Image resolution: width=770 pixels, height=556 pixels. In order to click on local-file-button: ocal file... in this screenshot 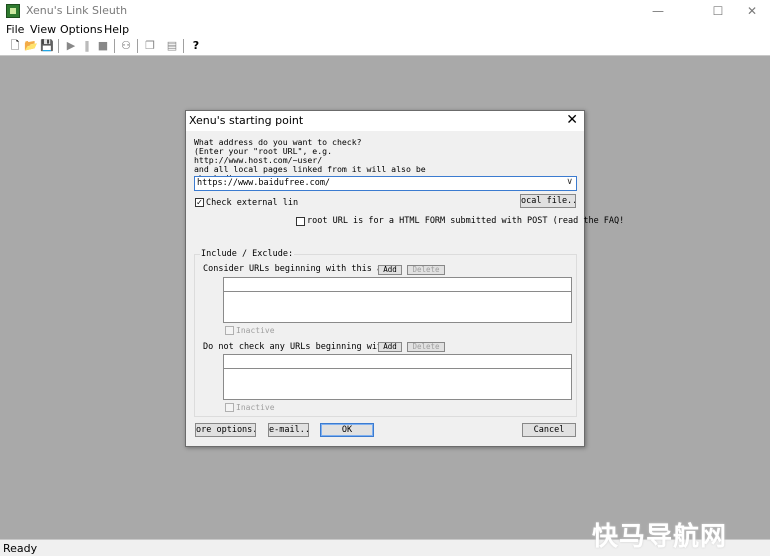, I will do `click(548, 201)`.